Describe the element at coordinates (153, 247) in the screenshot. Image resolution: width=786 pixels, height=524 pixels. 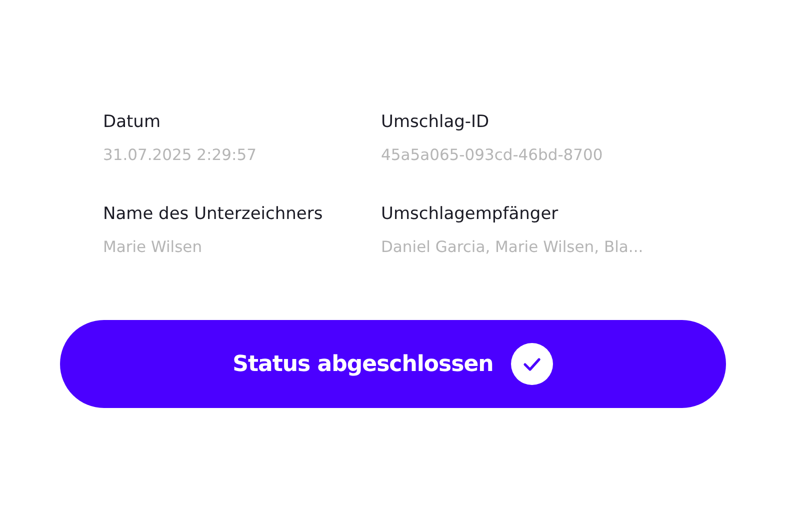
I see `field-value: Marie Wilsen` at that location.